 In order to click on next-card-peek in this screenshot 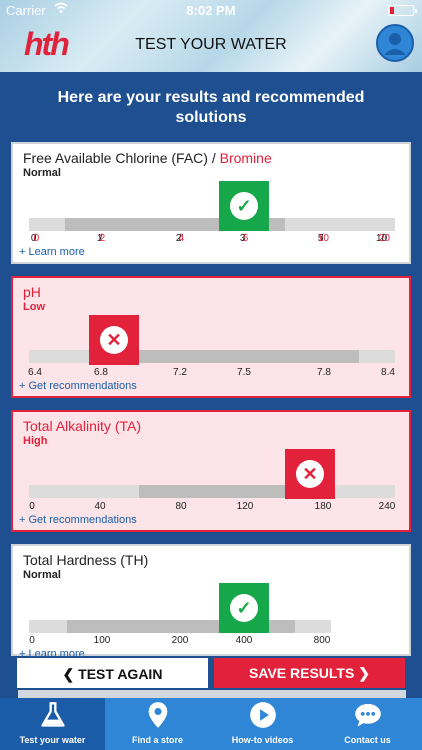, I will do `click(212, 694)`.